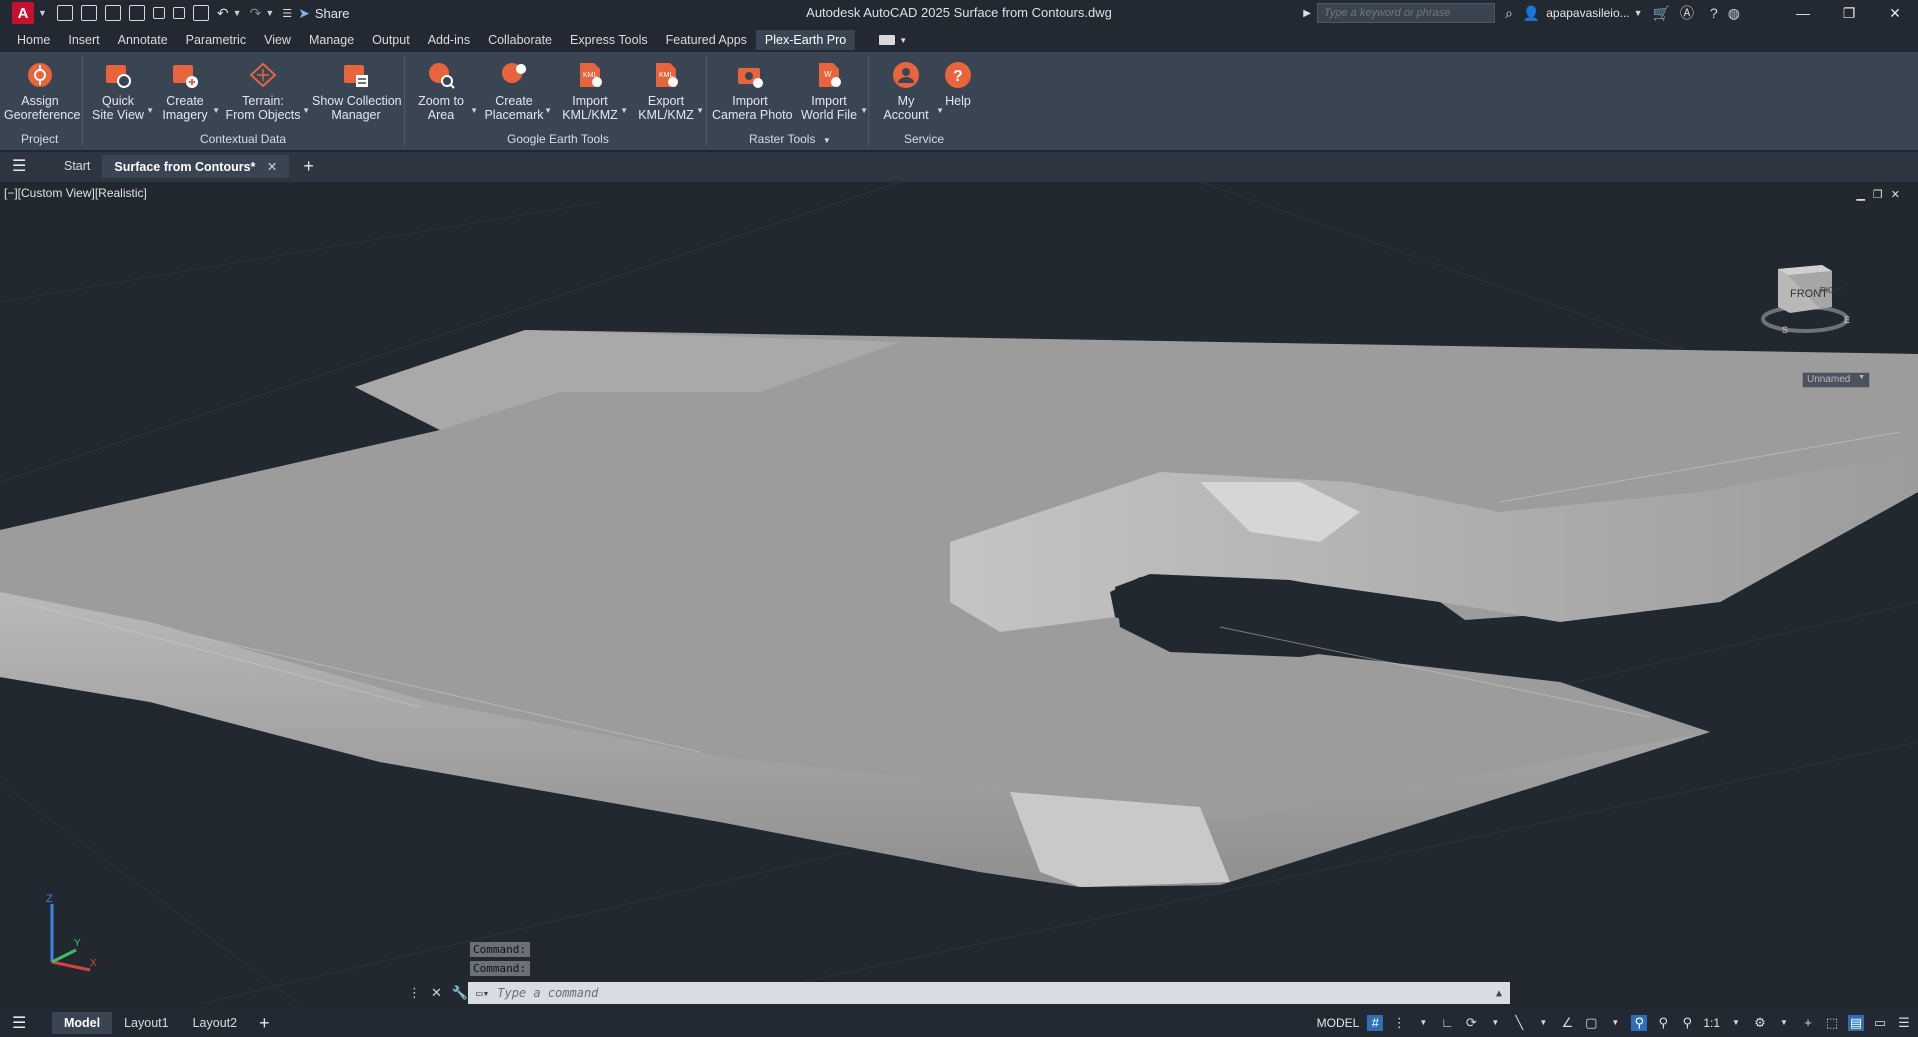 The width and height of the screenshot is (1918, 1037). I want to click on annotation-visibility-icon: ⚲, so click(1639, 1023).